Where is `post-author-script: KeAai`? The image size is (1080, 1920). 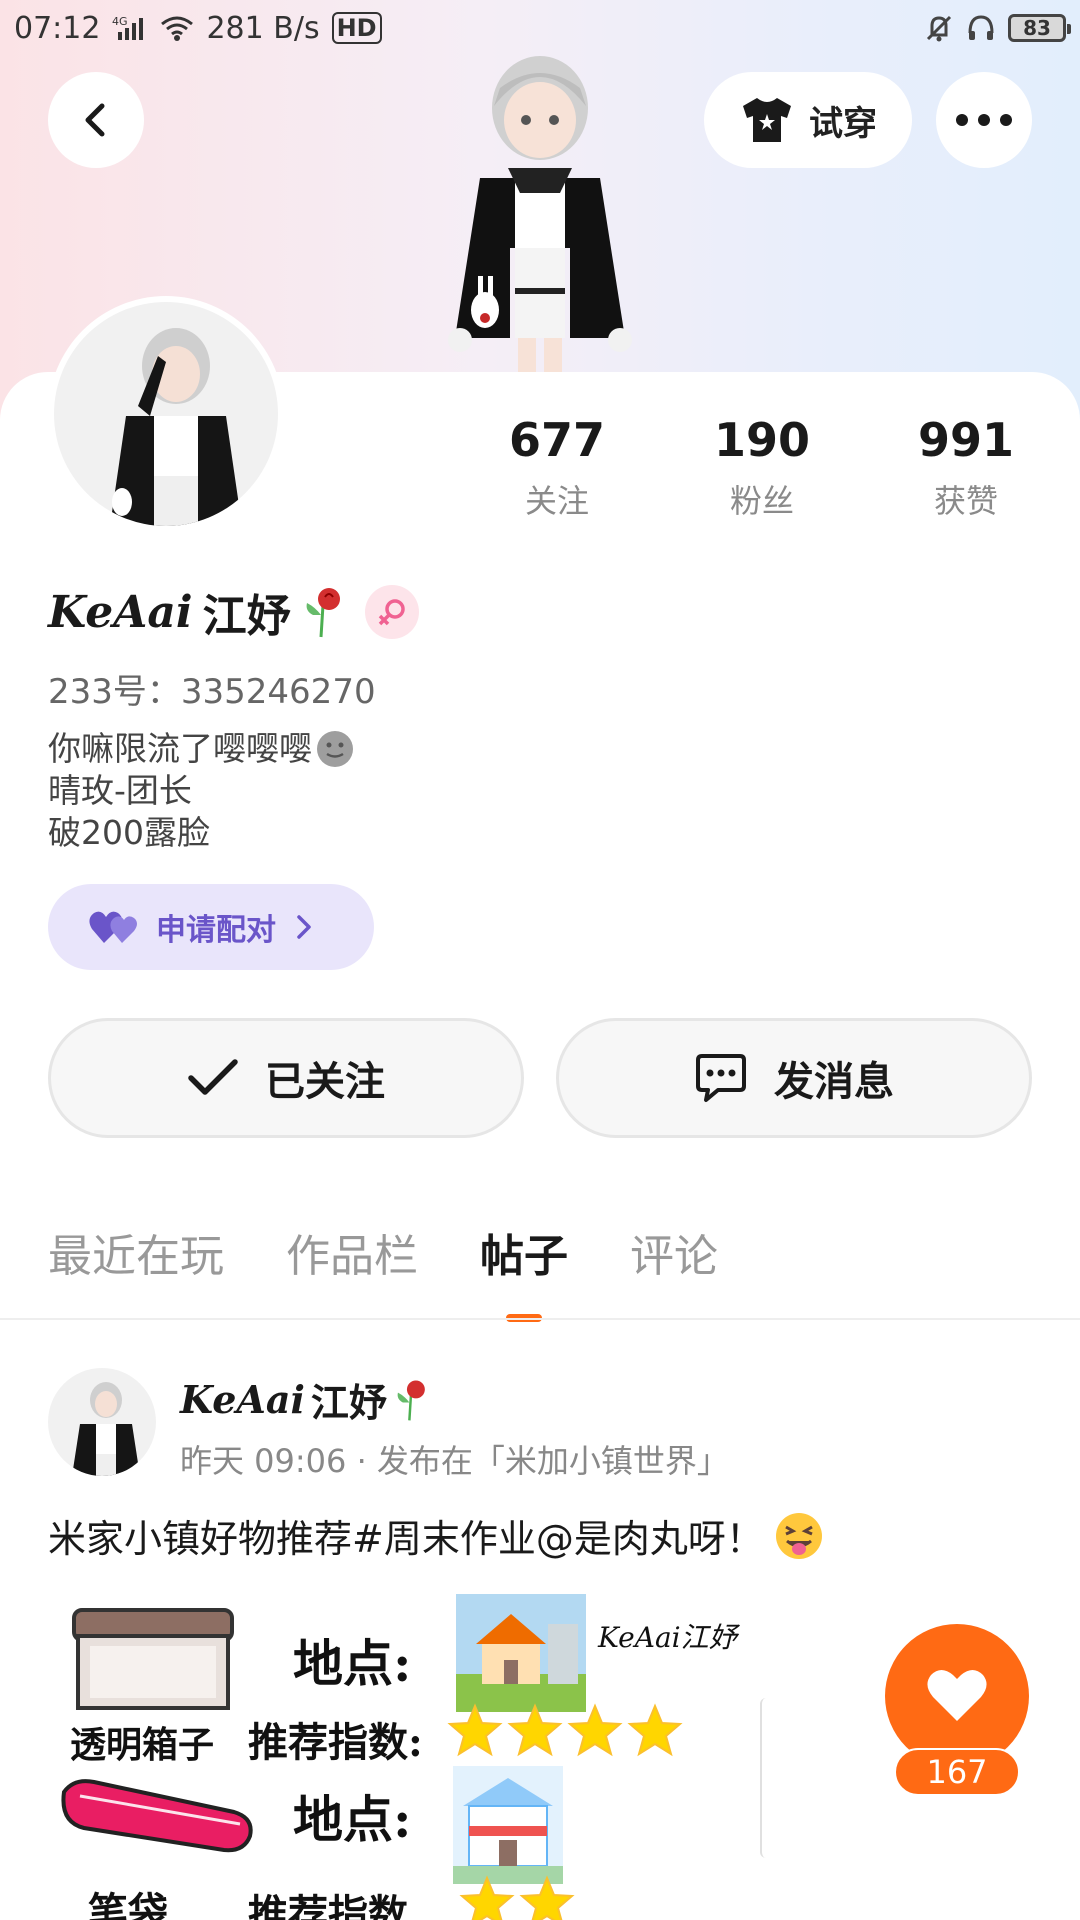
post-author-script: KeAai is located at coordinates (242, 1399).